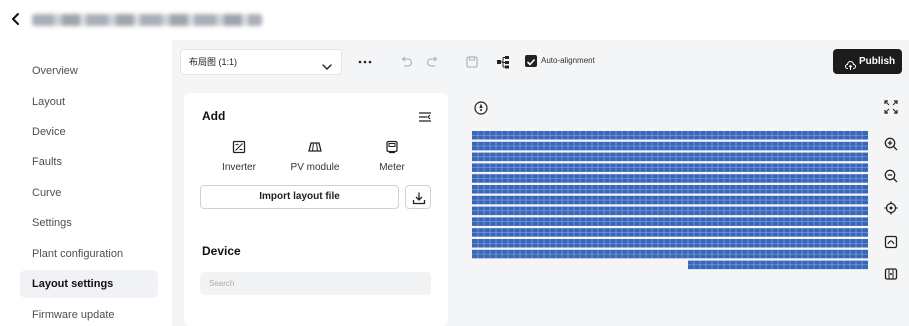 The width and height of the screenshot is (909, 326). Describe the element at coordinates (540, 62) in the screenshot. I see `editor-toolbar: 布局图 (1:1) Auto-alignment Publish` at that location.